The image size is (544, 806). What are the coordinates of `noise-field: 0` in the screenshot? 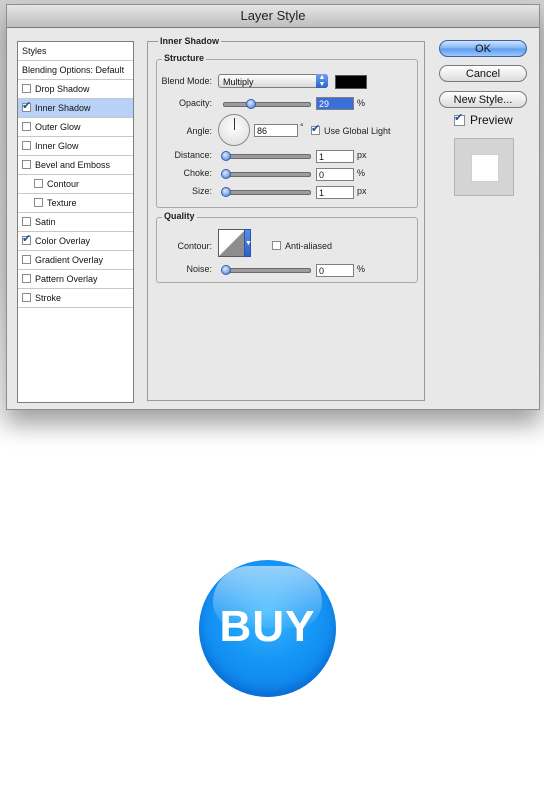 It's located at (335, 270).